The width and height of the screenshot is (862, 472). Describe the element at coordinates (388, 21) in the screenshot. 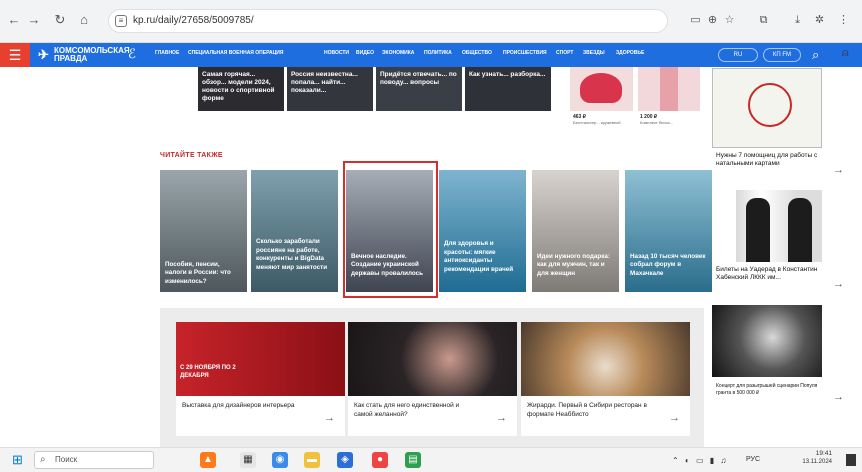

I see `address-bar: ≡ kp.ru/daily/27658/5009785/` at that location.